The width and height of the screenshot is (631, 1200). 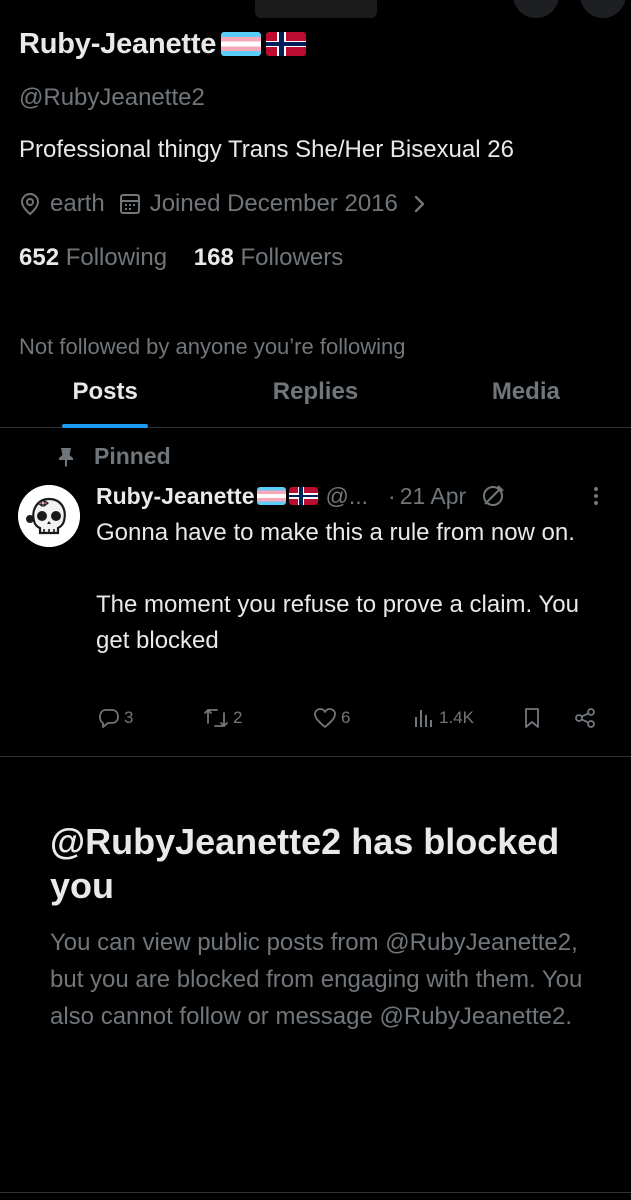 I want to click on profile-joined-text: Joined December 2016, so click(x=273, y=203).